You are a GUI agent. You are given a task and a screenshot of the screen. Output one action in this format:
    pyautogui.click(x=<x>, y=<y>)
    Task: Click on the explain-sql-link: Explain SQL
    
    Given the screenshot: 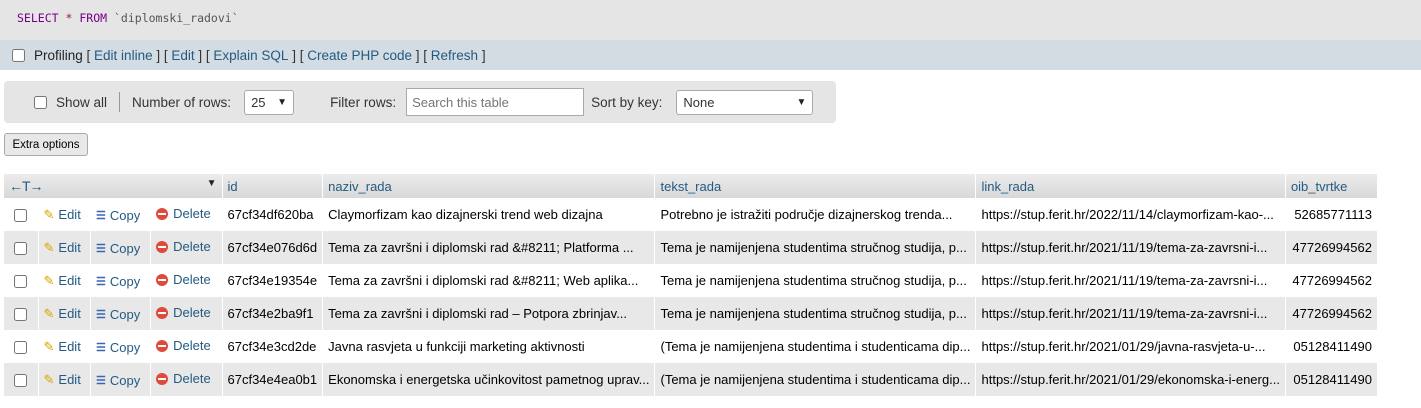 What is the action you would take?
    pyautogui.click(x=250, y=55)
    